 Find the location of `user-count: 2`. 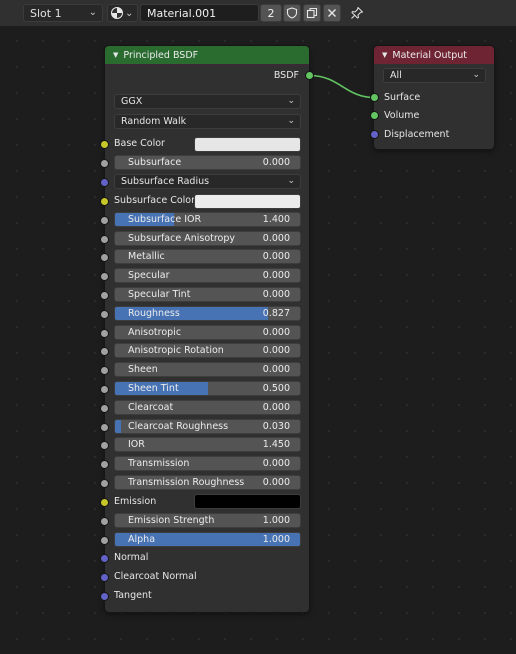

user-count: 2 is located at coordinates (271, 13).